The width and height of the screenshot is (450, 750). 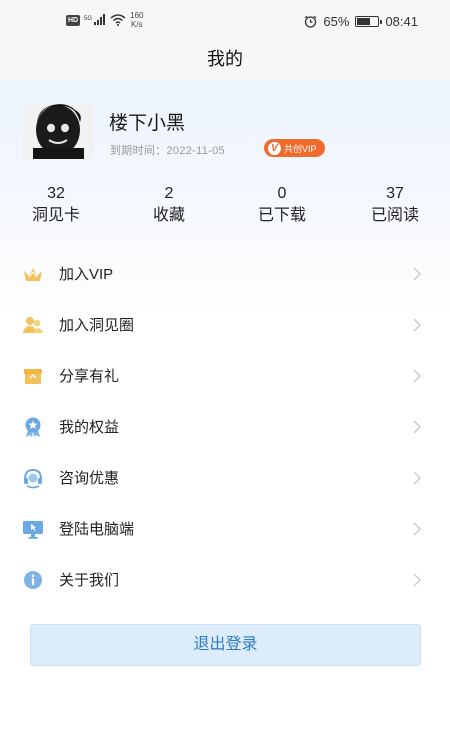 What do you see at coordinates (401, 21) in the screenshot?
I see `clock: 08:41` at bounding box center [401, 21].